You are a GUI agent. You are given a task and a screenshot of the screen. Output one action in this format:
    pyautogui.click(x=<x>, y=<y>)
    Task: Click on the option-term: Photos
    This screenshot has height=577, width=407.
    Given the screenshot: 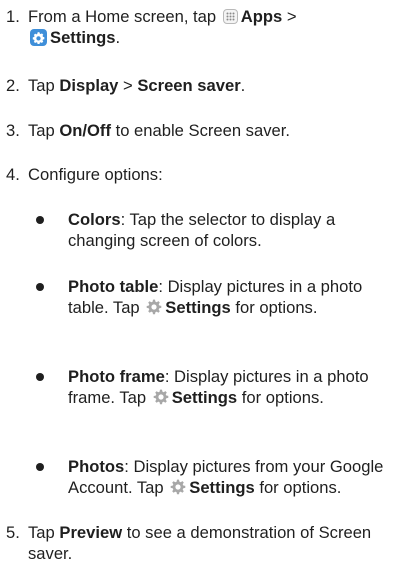 What is the action you would take?
    pyautogui.click(x=96, y=466)
    